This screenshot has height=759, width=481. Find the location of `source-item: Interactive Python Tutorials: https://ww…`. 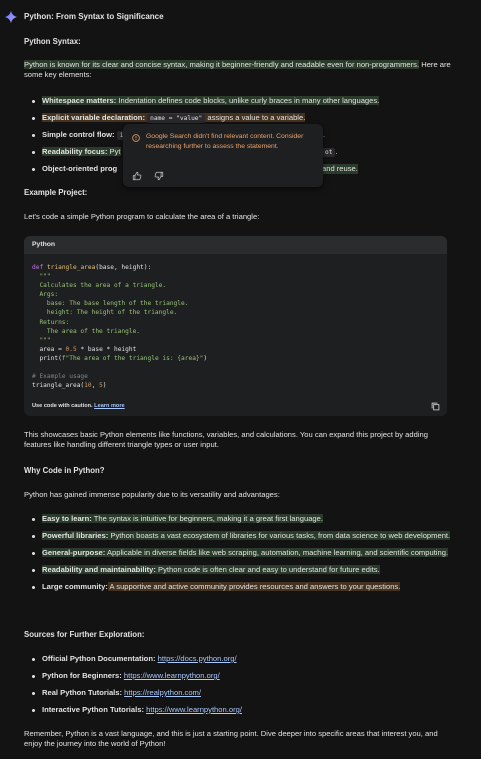

source-item: Interactive Python Tutorials: https://ww… is located at coordinates (252, 713).